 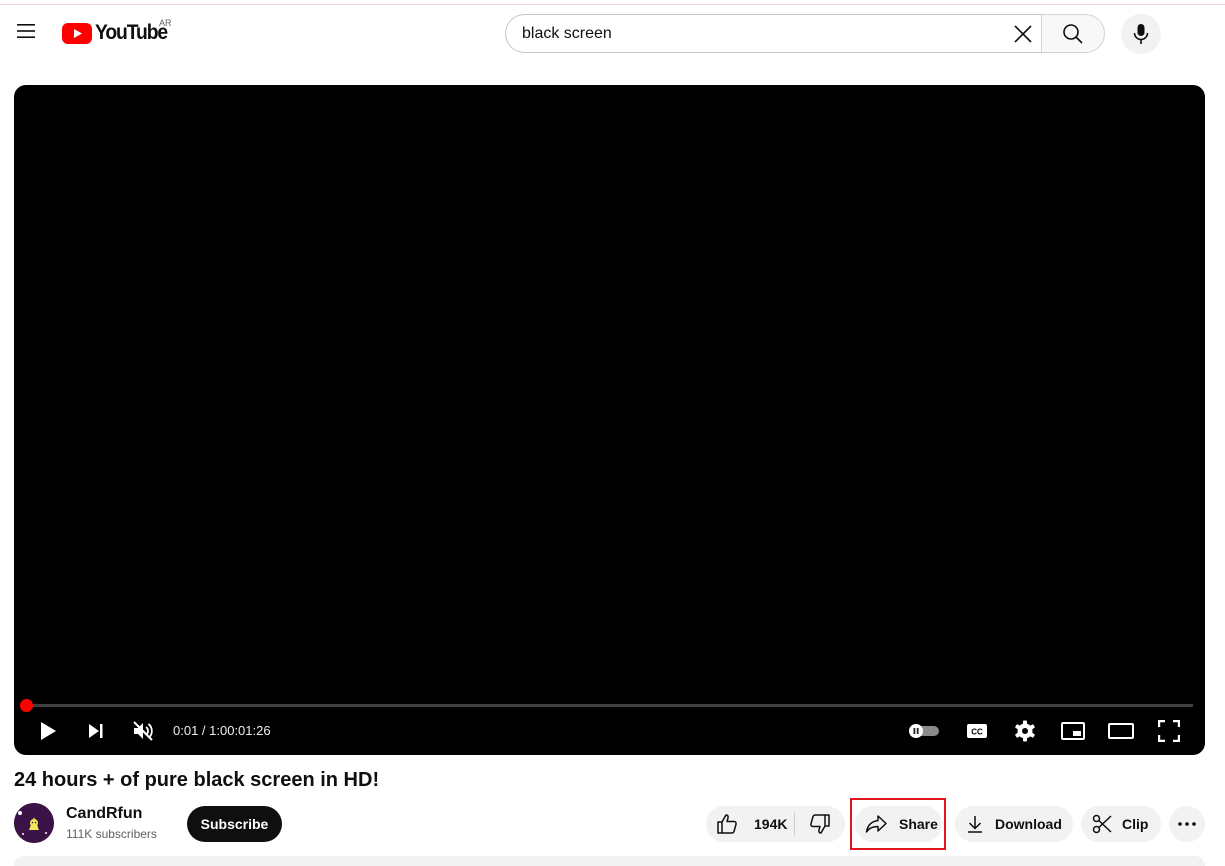 What do you see at coordinates (876, 824) in the screenshot?
I see `share-arrow-icon` at bounding box center [876, 824].